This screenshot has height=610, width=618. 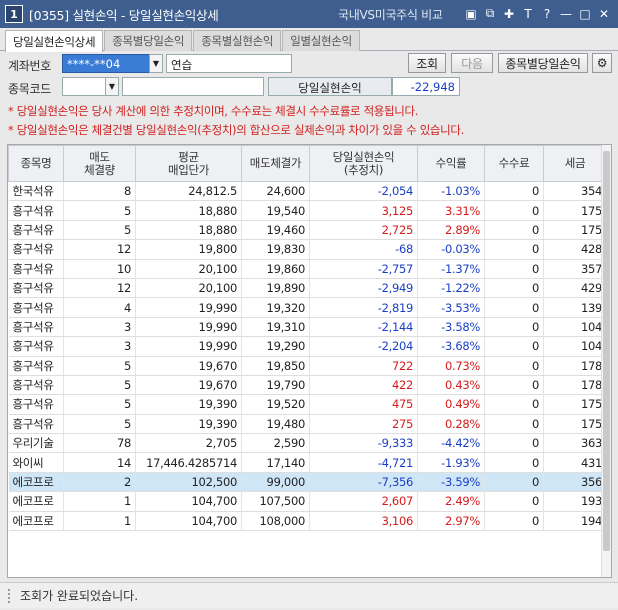 What do you see at coordinates (307, 366) in the screenshot?
I see `table-row: 흥구석유 5 19,670 19,850 722 0.73% 0 178` at bounding box center [307, 366].